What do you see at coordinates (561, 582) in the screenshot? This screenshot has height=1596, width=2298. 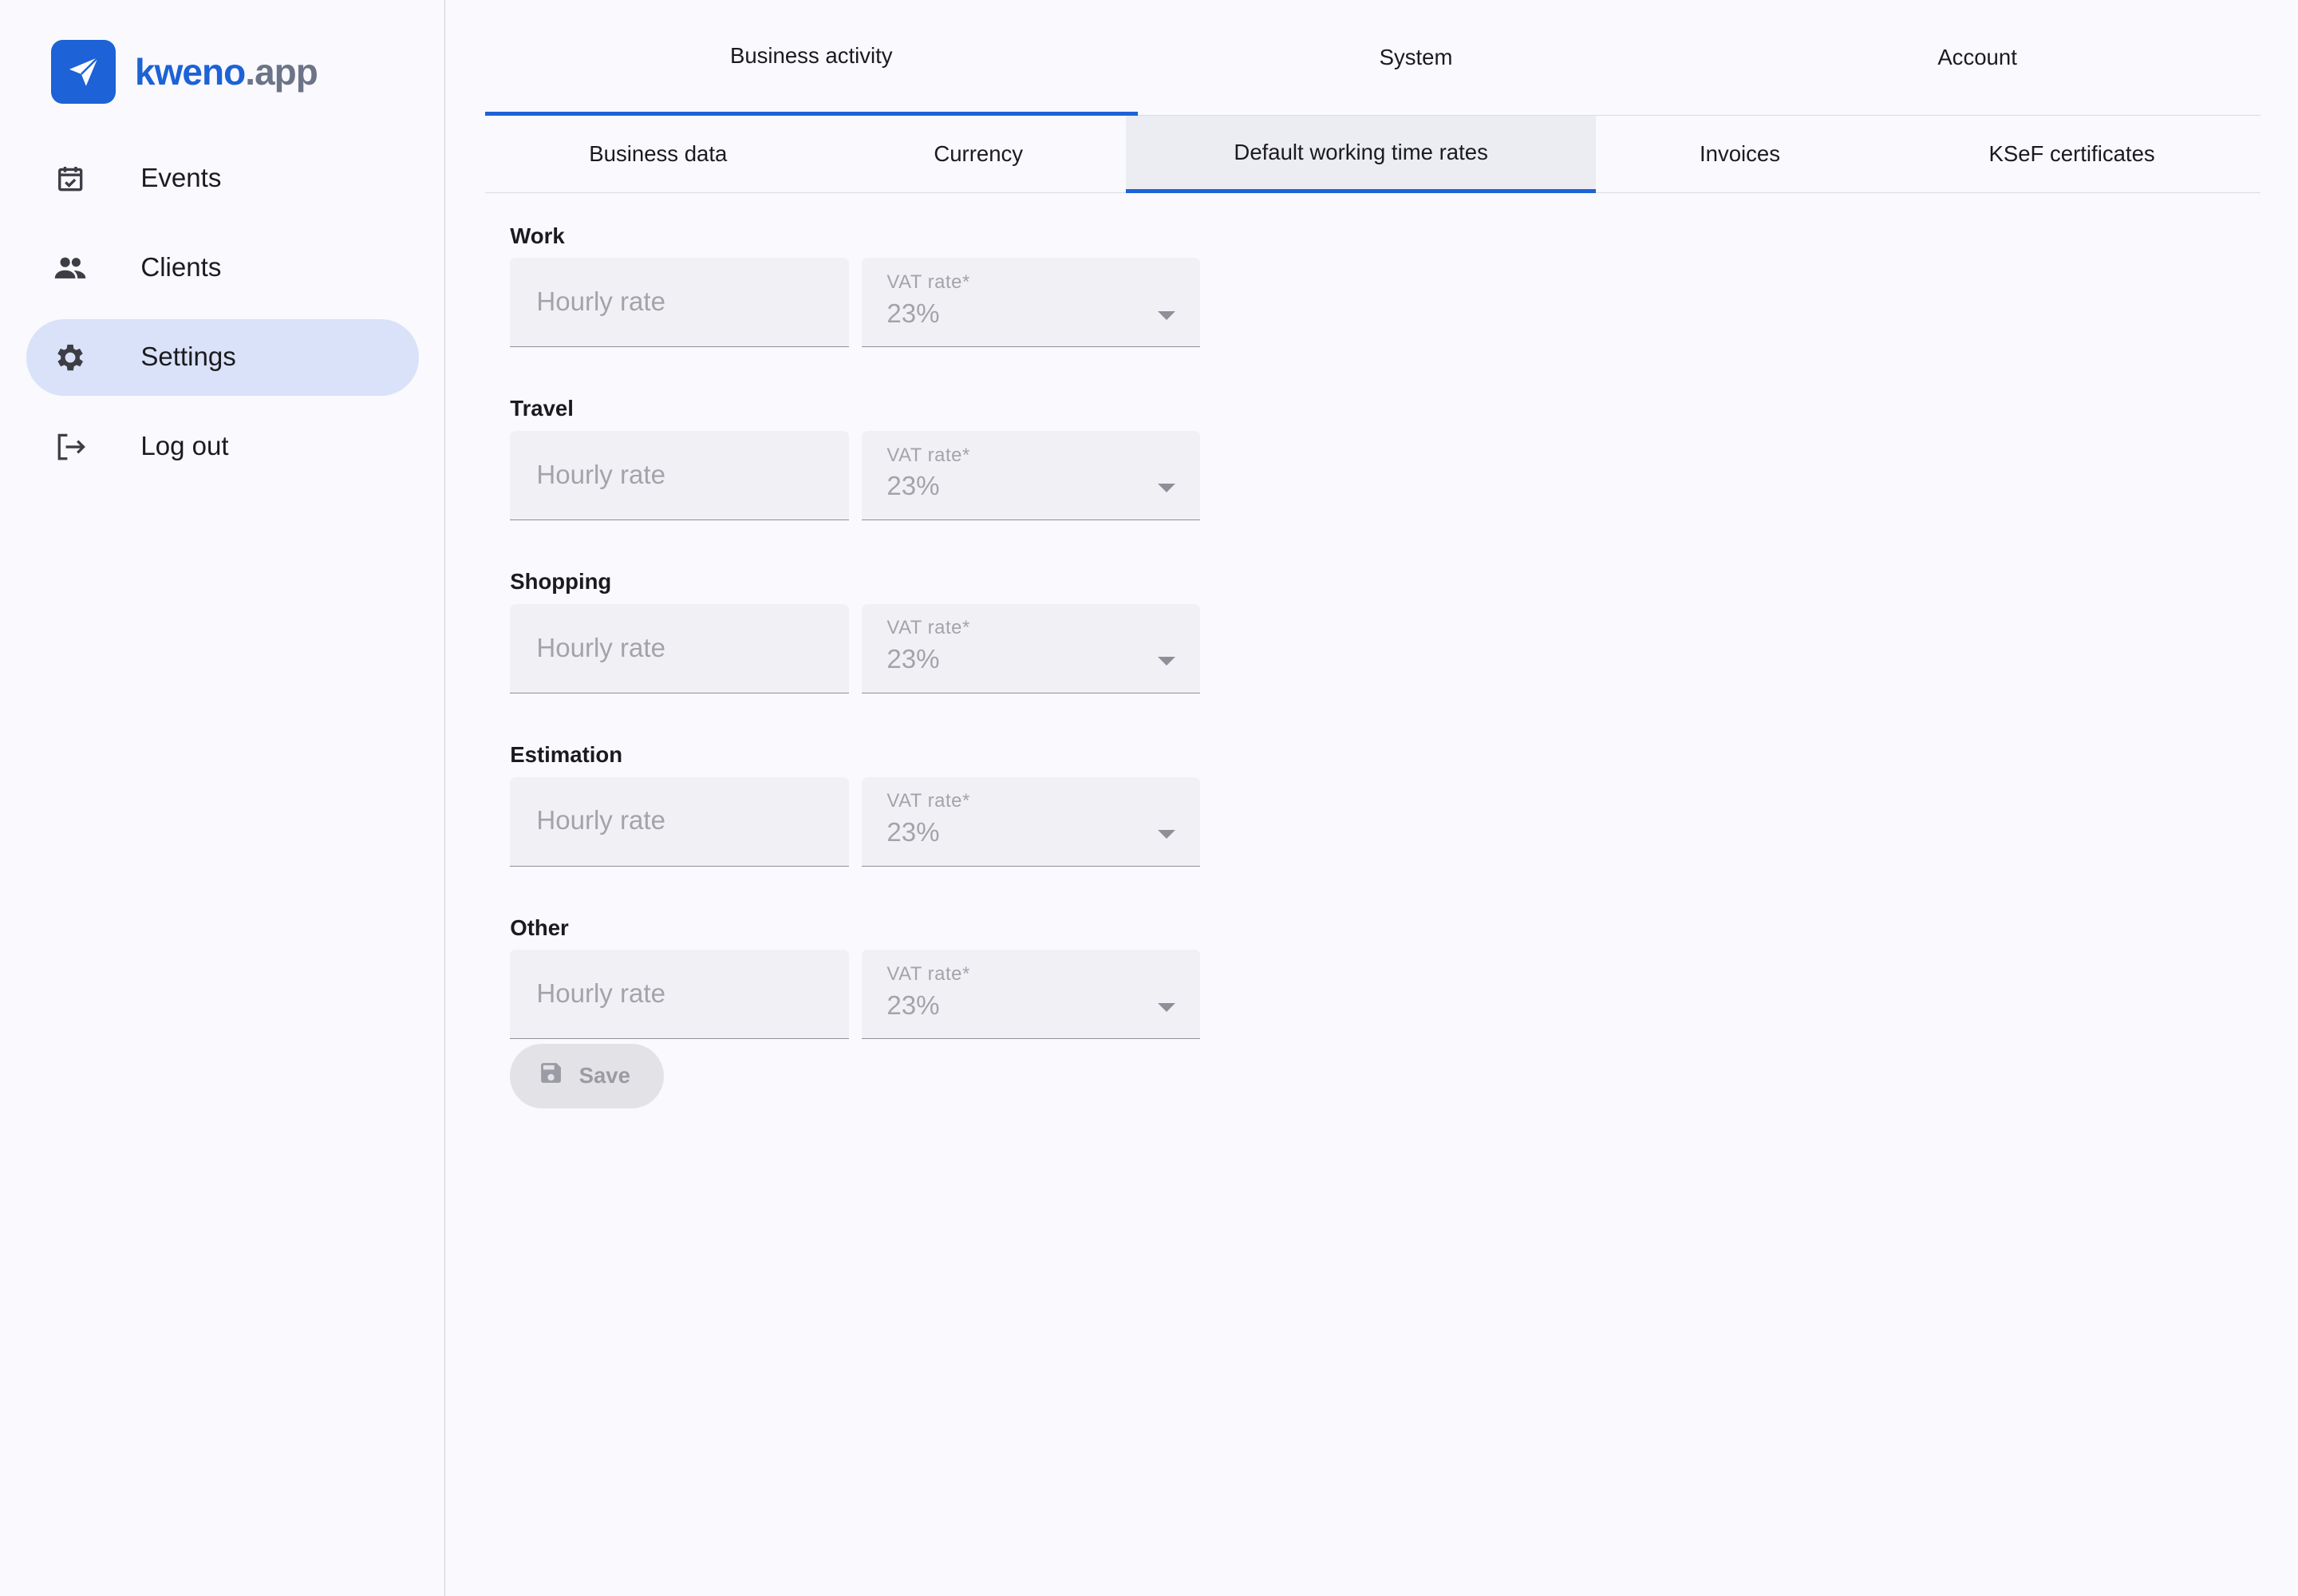 I see `group-title: Shopping` at bounding box center [561, 582].